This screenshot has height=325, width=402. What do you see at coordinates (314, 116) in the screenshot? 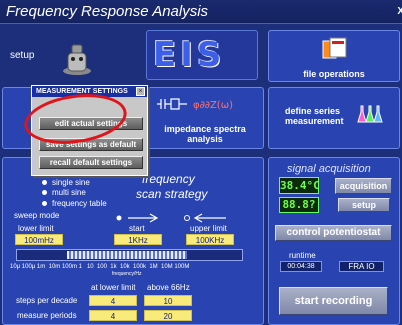
I see `define-series-label: define series measurement` at bounding box center [314, 116].